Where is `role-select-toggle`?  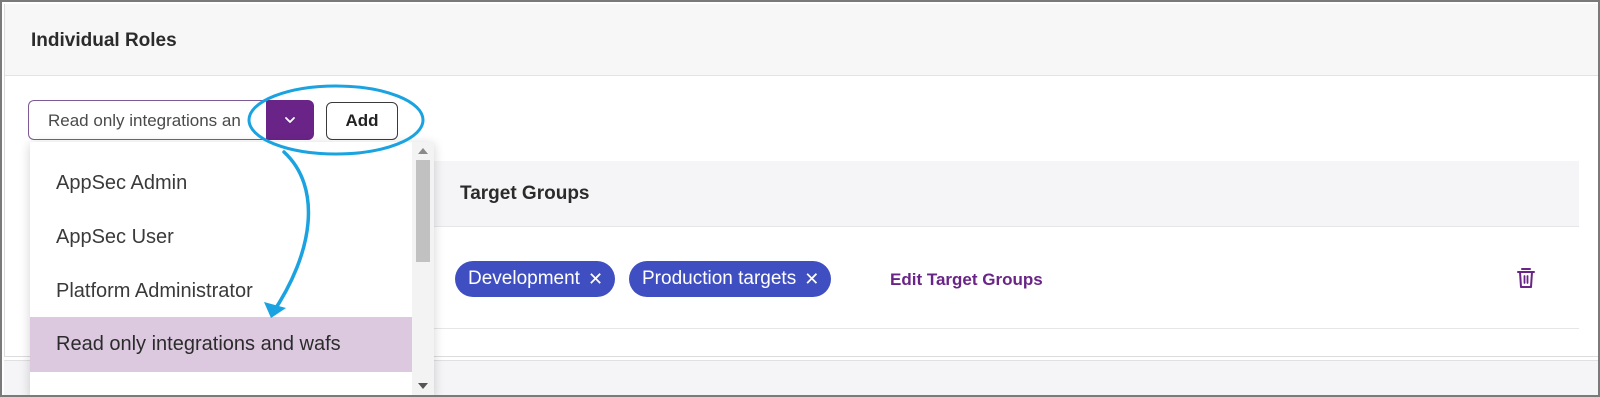 role-select-toggle is located at coordinates (290, 120).